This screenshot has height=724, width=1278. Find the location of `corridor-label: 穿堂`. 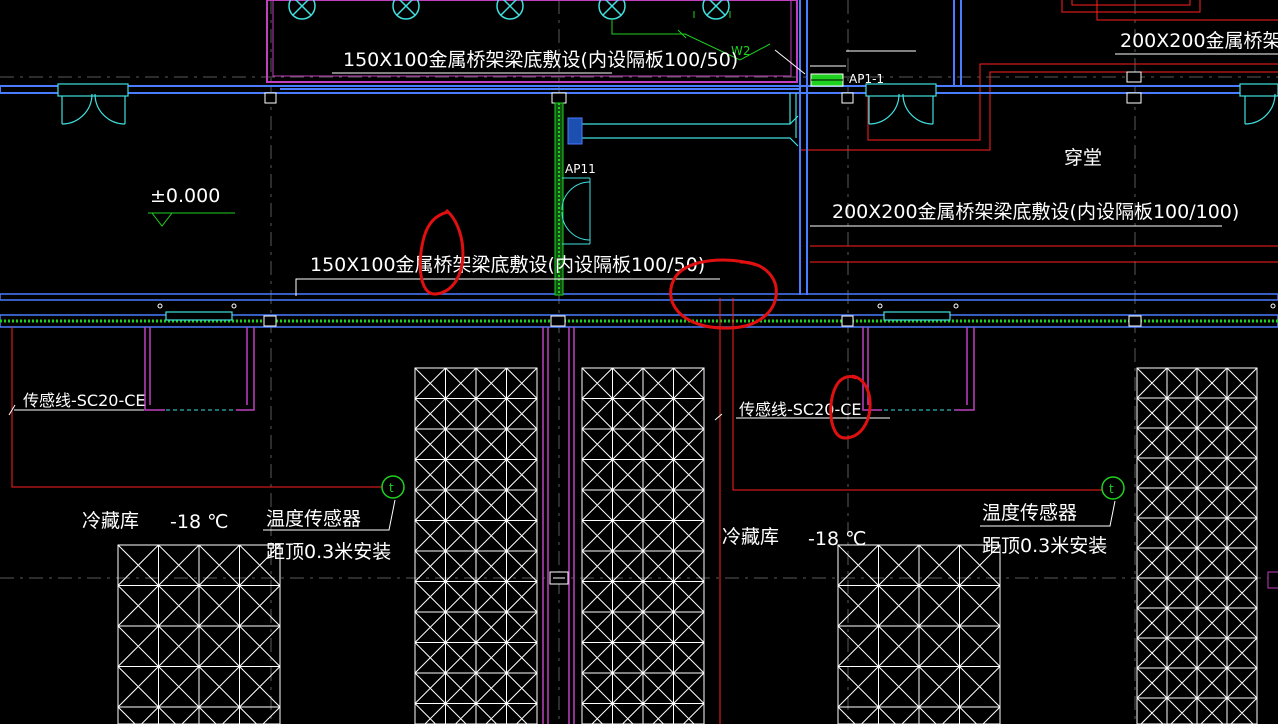

corridor-label: 穿堂 is located at coordinates (1083, 158).